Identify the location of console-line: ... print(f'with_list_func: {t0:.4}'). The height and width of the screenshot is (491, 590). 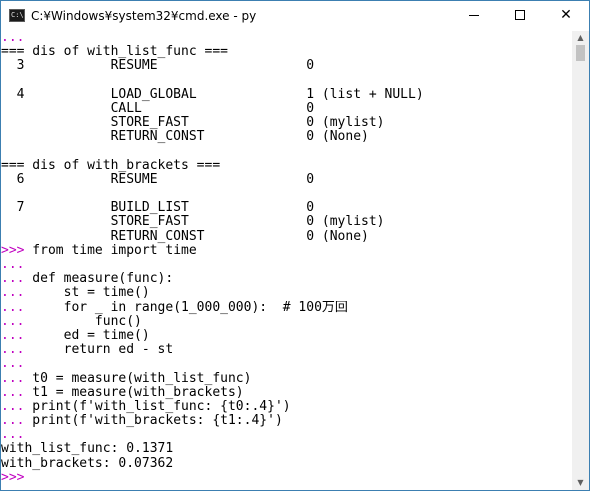
(286, 407).